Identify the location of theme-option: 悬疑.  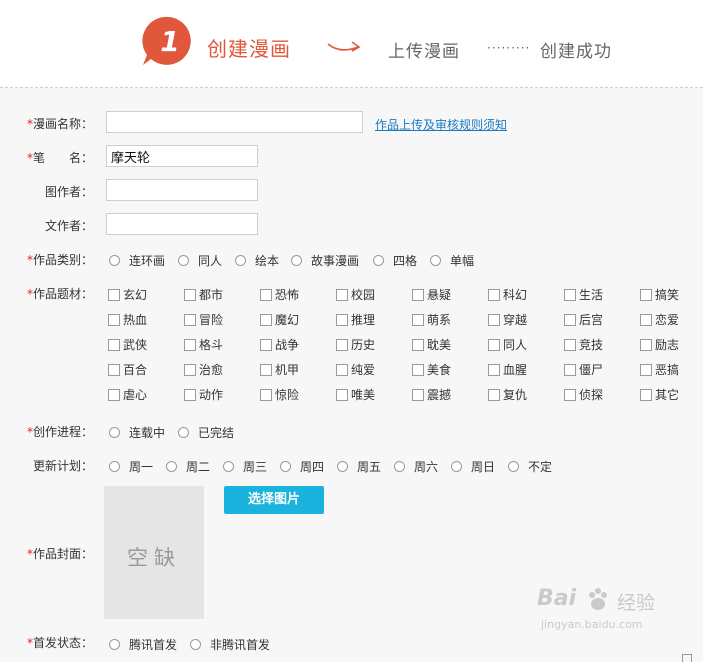
(431, 294).